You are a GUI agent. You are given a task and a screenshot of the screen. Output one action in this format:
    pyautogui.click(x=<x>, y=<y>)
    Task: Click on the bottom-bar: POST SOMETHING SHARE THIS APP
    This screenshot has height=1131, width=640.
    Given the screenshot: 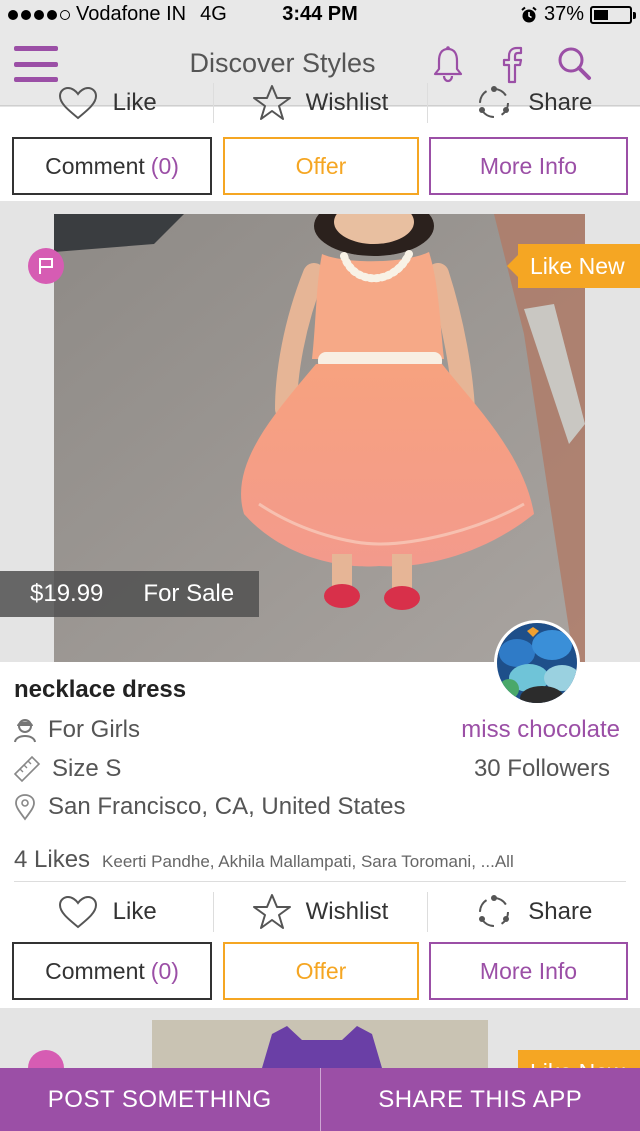 What is the action you would take?
    pyautogui.click(x=320, y=1099)
    